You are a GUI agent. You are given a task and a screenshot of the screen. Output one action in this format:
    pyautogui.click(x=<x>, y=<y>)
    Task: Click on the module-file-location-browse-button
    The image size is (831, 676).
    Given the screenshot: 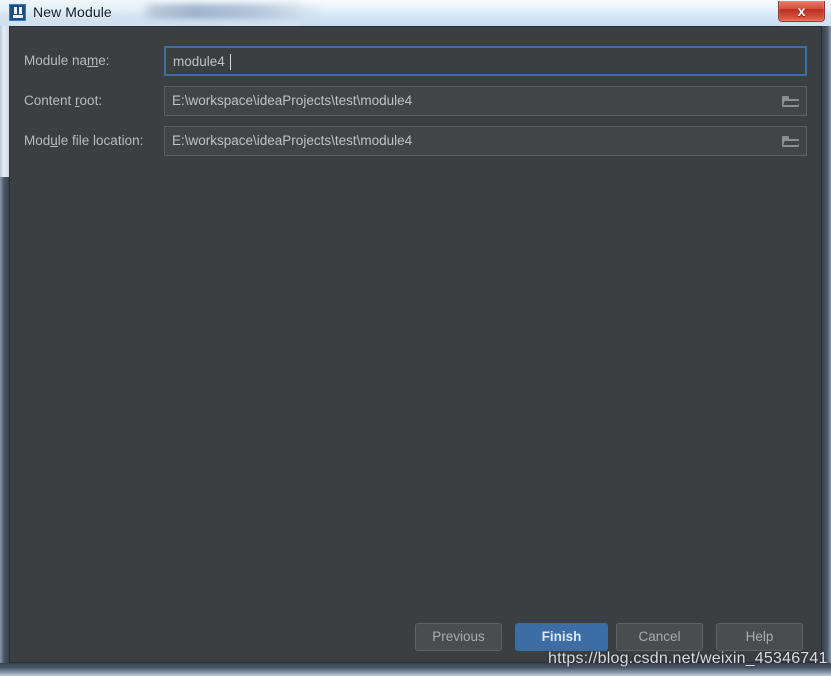 What is the action you would take?
    pyautogui.click(x=791, y=141)
    